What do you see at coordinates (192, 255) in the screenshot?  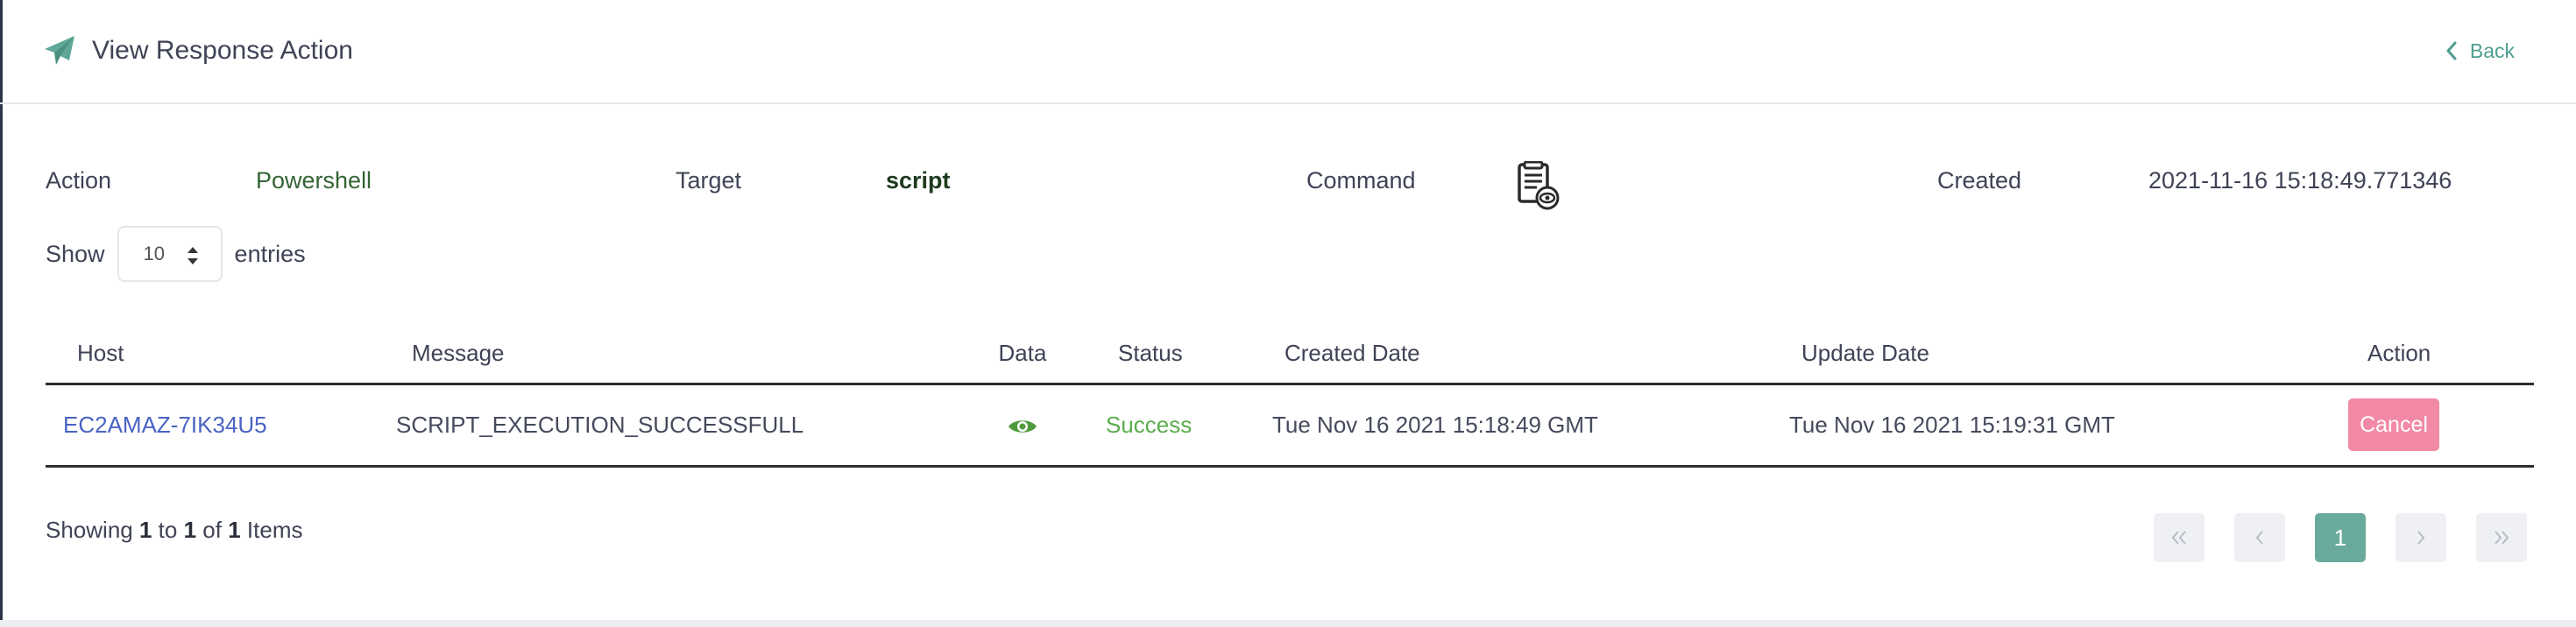 I see `sort-arrows-icon` at bounding box center [192, 255].